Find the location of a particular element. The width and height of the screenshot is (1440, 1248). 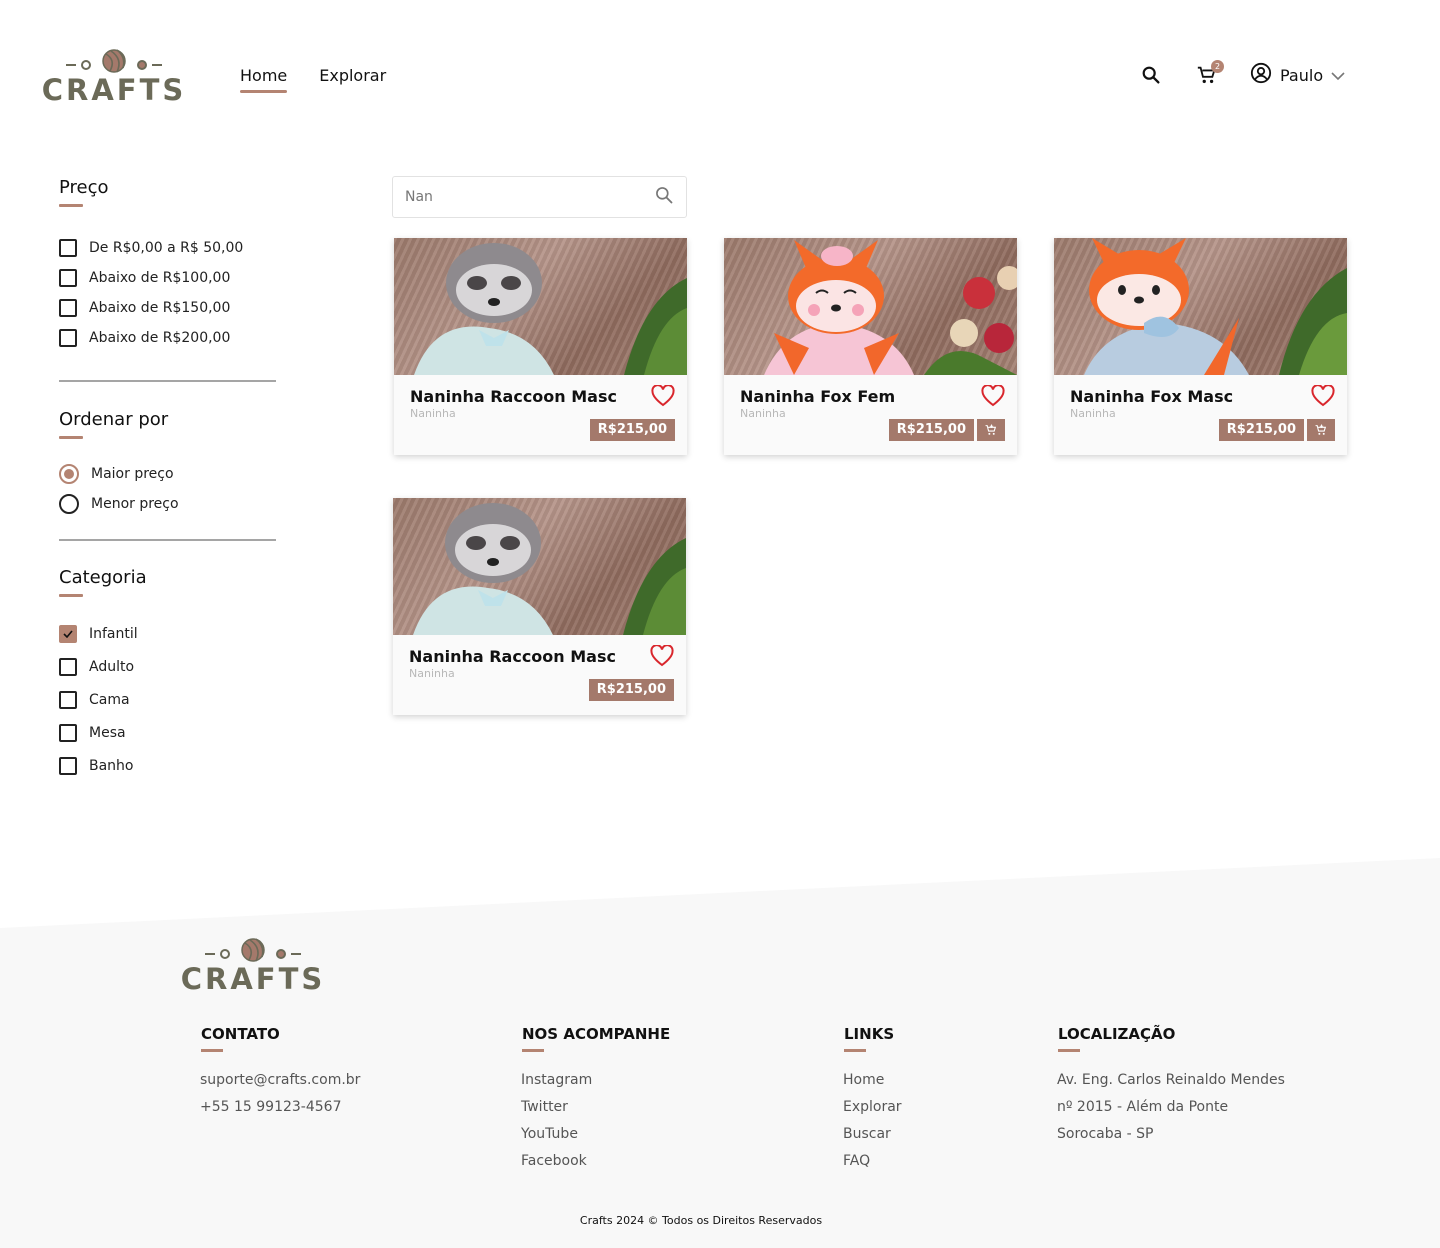

price-option: Abaixo de R$150,00 is located at coordinates (167, 308).